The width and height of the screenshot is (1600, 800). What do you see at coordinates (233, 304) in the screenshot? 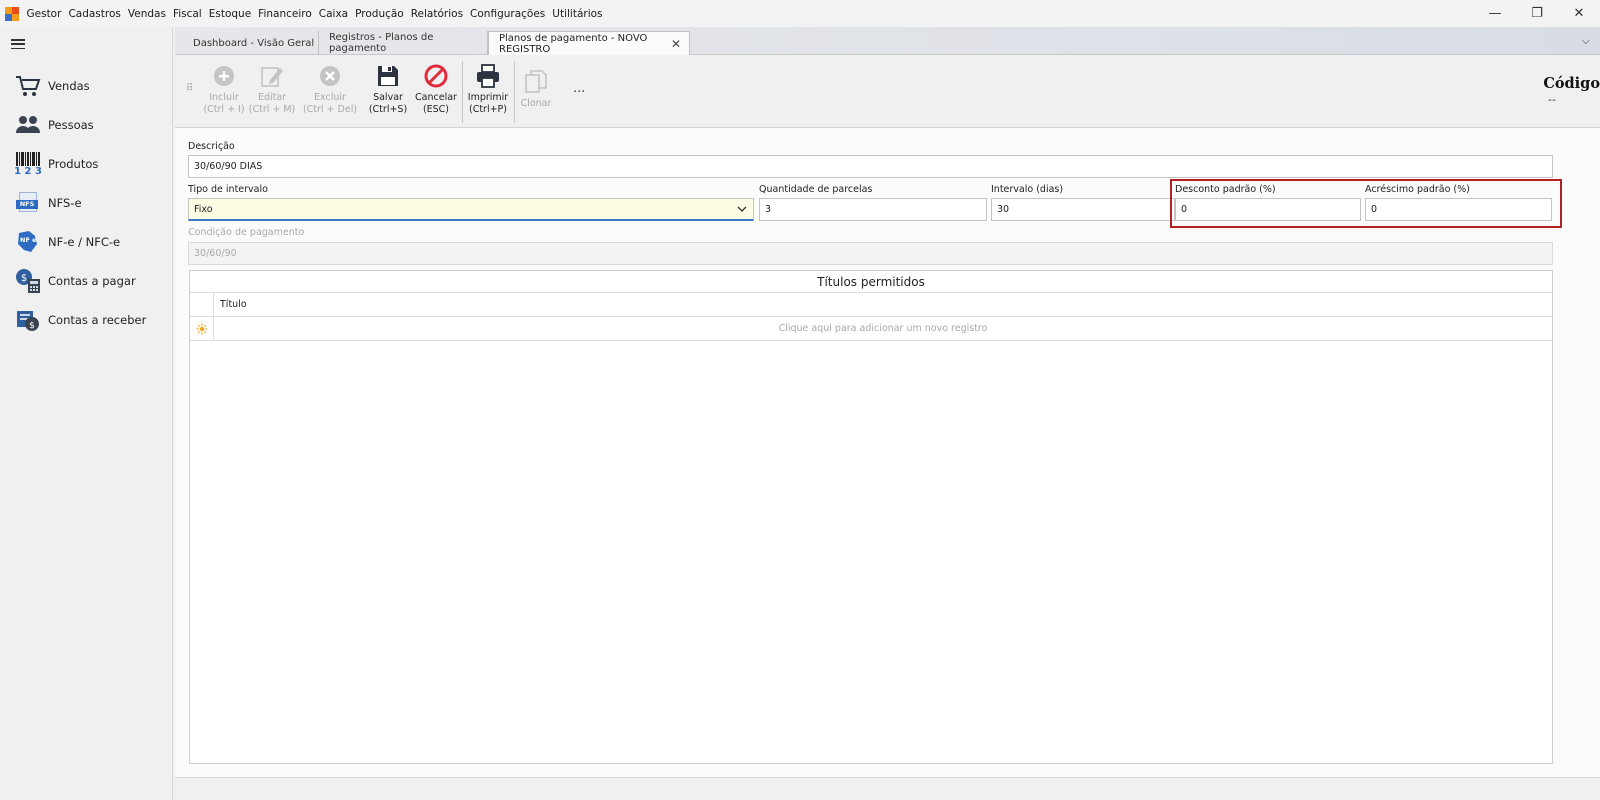
I see `column-header-titulo: Título` at bounding box center [233, 304].